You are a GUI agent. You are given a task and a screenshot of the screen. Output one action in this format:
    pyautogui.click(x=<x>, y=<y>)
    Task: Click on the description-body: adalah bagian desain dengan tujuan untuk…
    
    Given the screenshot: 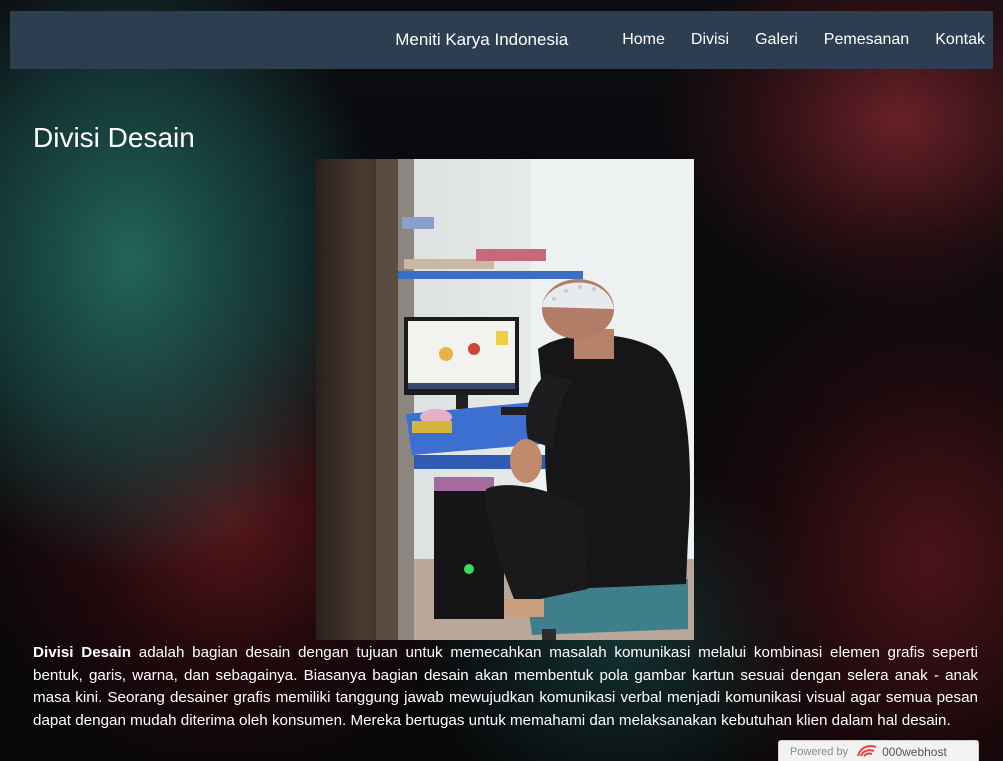 What is the action you would take?
    pyautogui.click(x=505, y=686)
    